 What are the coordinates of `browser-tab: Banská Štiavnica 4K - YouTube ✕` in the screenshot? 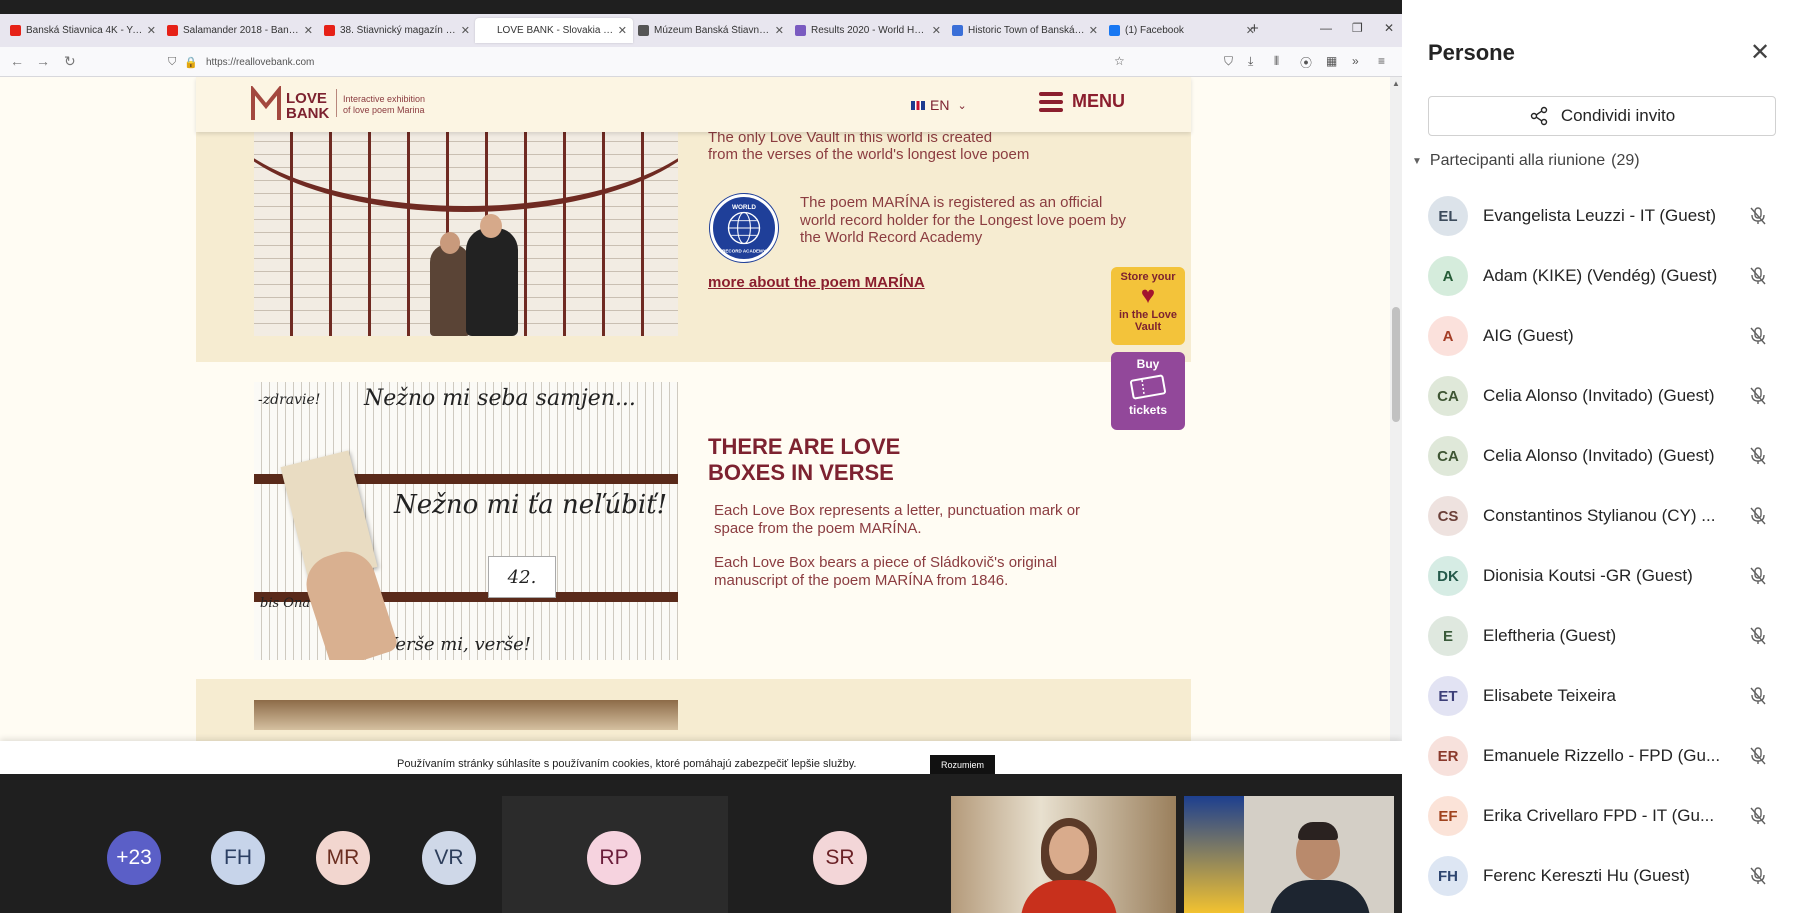 It's located at (83, 30).